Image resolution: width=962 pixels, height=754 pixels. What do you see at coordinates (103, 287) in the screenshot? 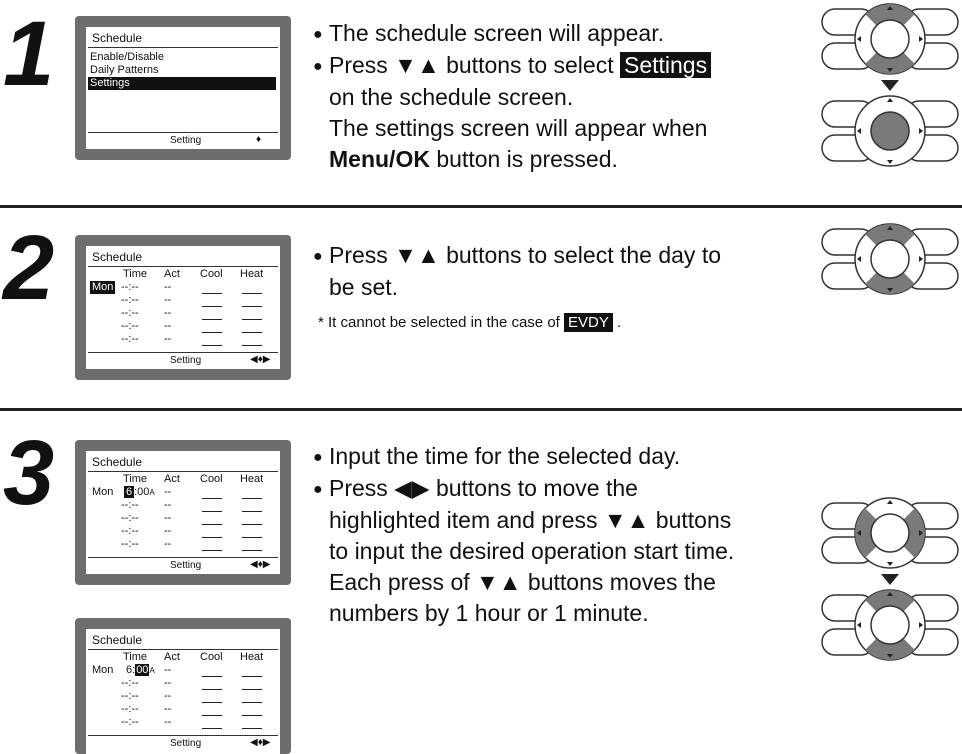
I see `day-mon-selected: Mon` at bounding box center [103, 287].